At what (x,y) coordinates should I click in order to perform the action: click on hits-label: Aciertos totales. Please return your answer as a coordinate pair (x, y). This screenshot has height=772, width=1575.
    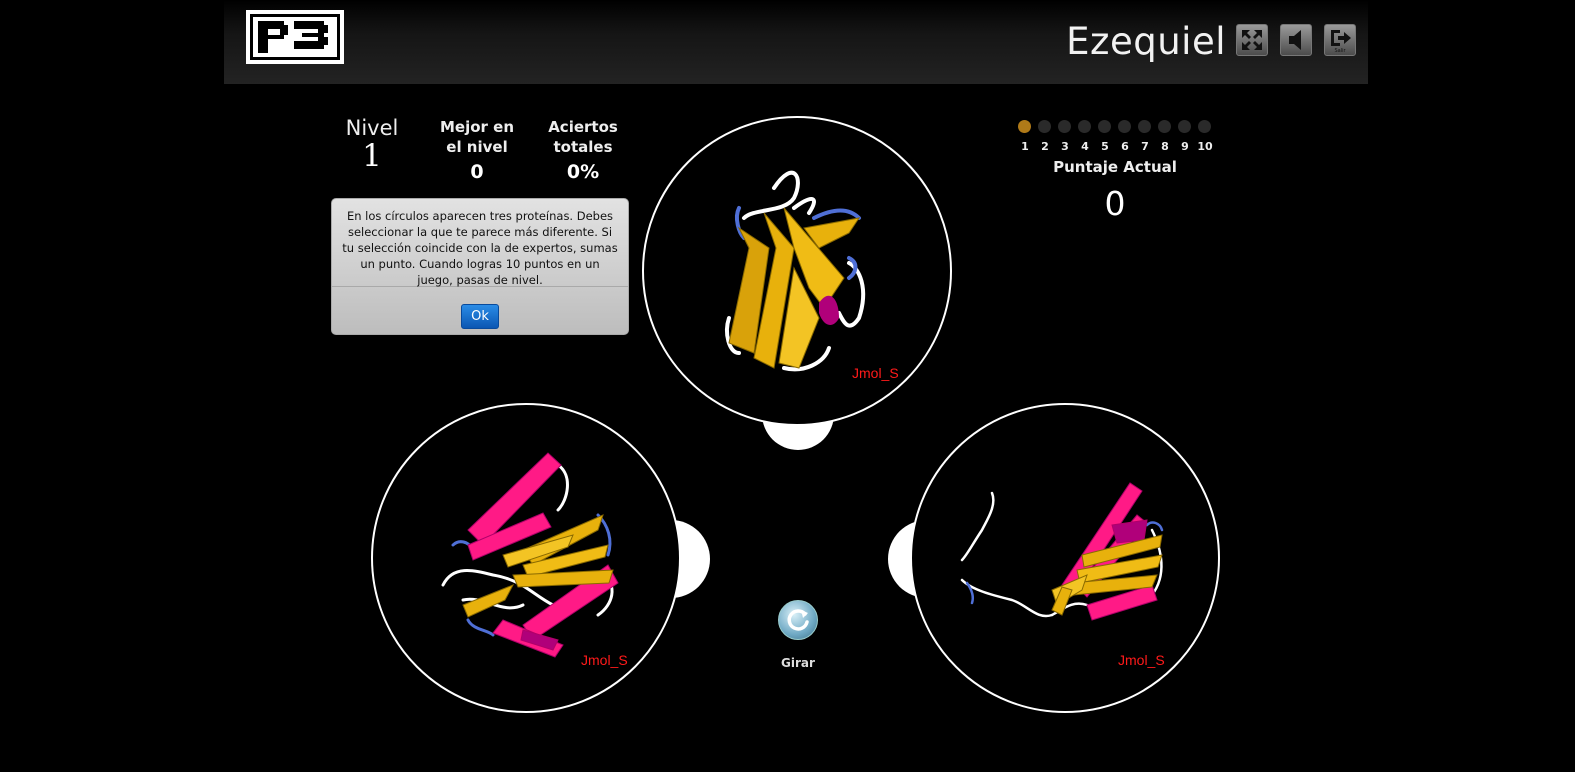
    Looking at the image, I should click on (583, 137).